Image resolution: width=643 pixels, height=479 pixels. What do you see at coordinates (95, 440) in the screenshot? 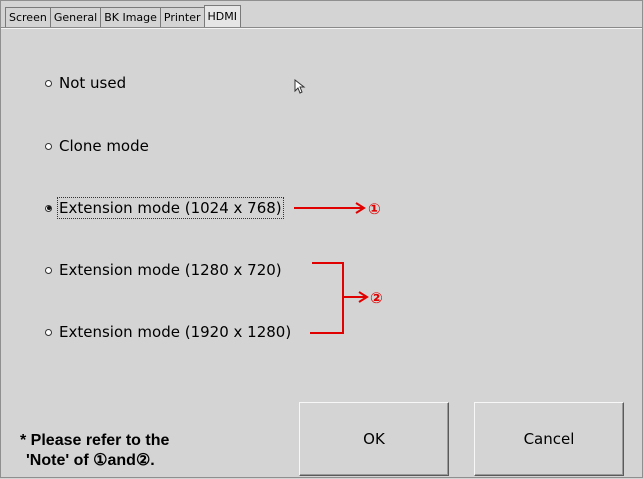
I see `note-line-1: * Please refer to the` at bounding box center [95, 440].